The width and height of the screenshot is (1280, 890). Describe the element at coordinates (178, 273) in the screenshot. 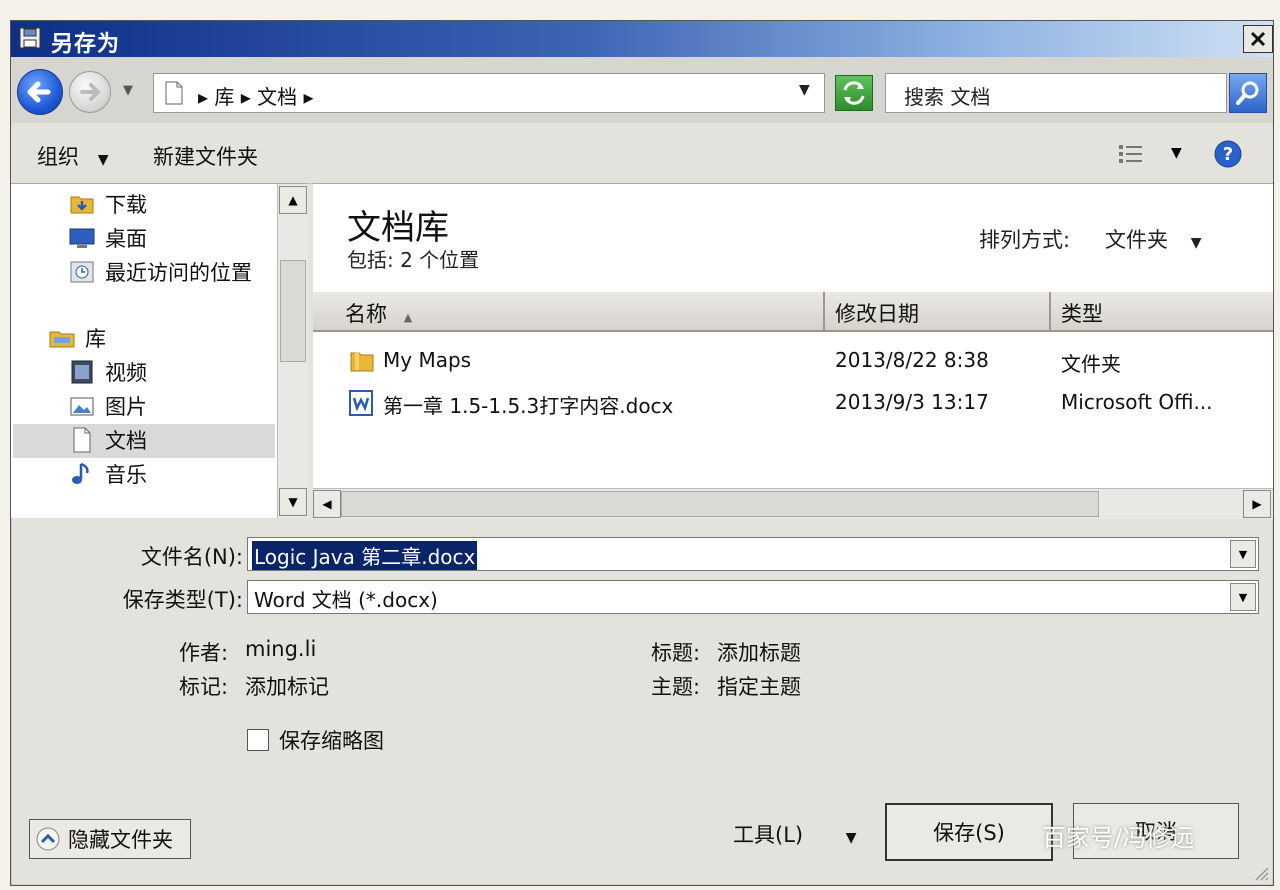

I see `sidebar-item-label: 最近访问的位置` at that location.